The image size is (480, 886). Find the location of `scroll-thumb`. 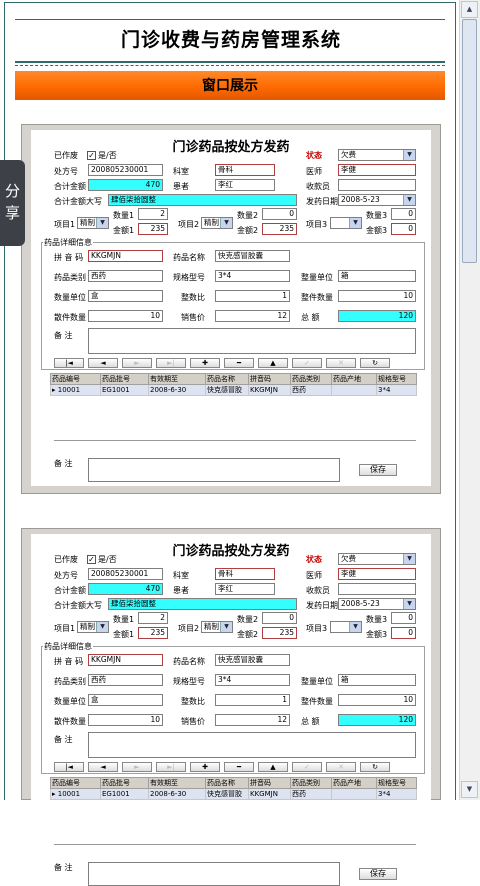

scroll-thumb is located at coordinates (469, 141).